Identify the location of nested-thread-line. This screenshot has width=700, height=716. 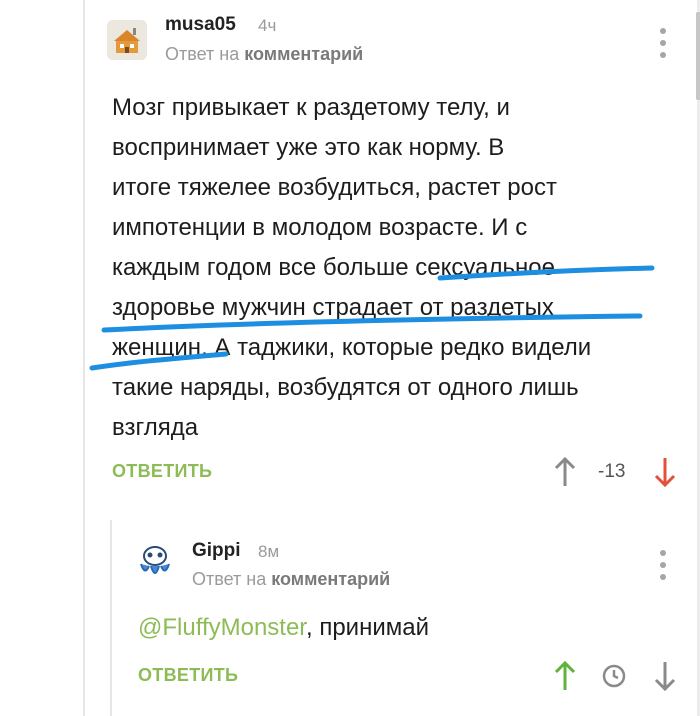
(111, 618).